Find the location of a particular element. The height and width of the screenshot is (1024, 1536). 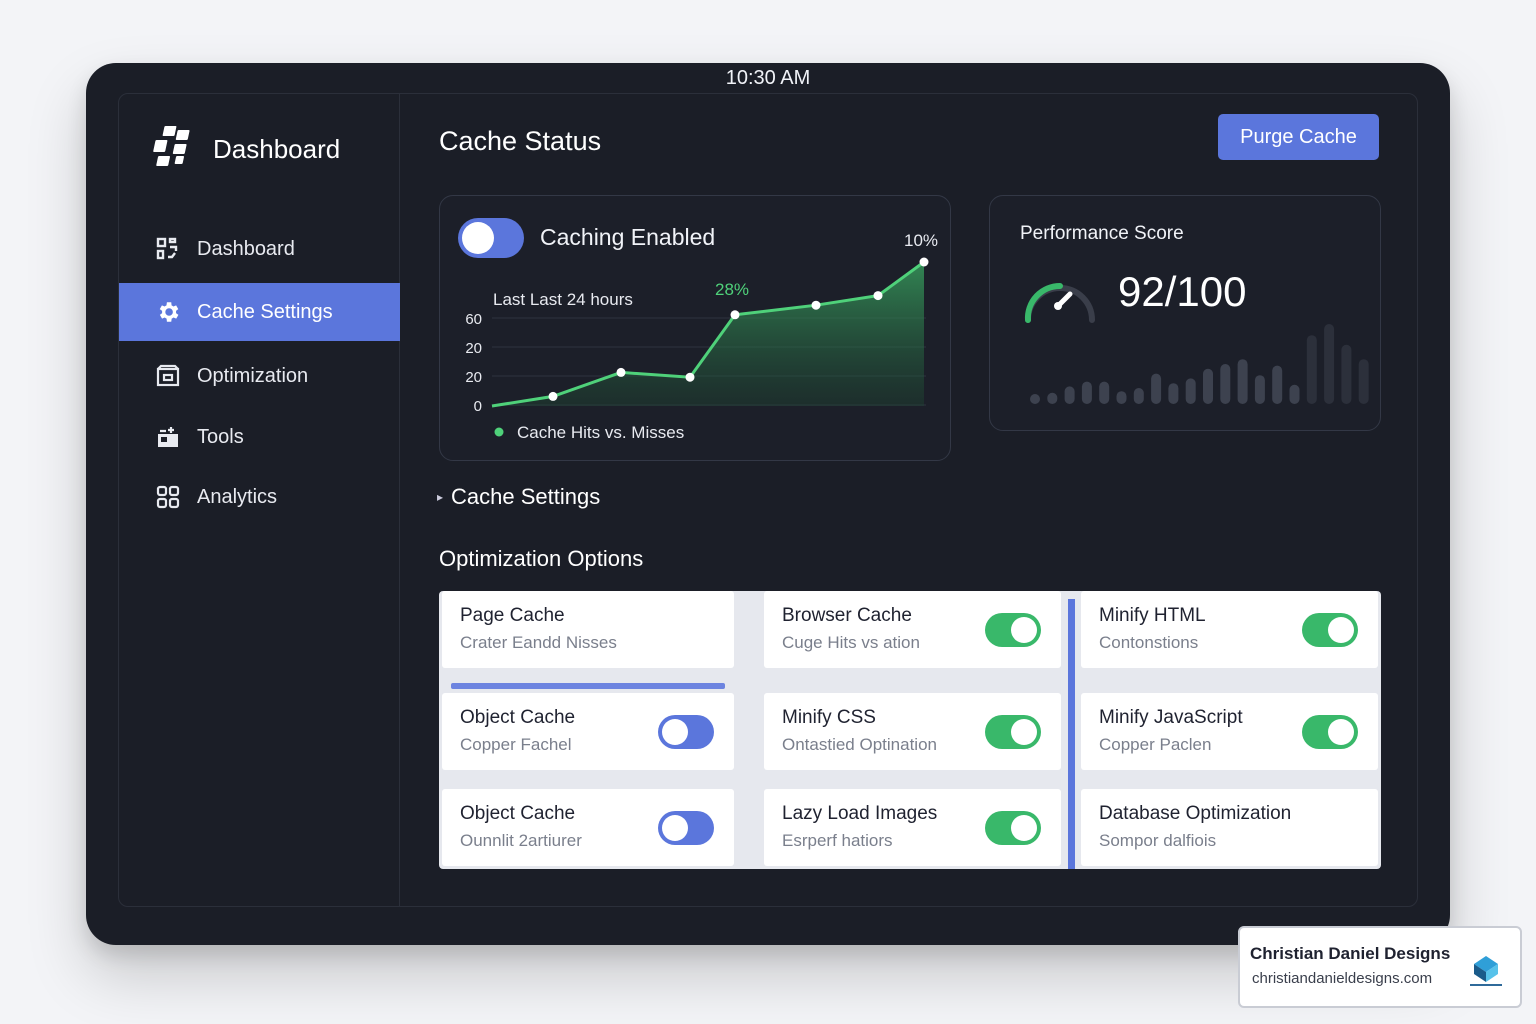

option-title: Database Optimization is located at coordinates (1195, 813).